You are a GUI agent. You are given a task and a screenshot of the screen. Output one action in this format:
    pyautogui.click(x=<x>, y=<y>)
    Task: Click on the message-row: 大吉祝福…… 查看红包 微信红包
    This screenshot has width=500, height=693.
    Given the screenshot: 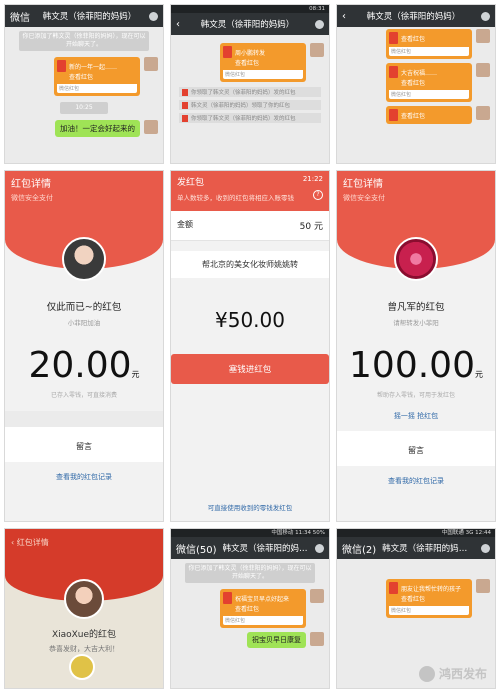 What is the action you would take?
    pyautogui.click(x=416, y=82)
    